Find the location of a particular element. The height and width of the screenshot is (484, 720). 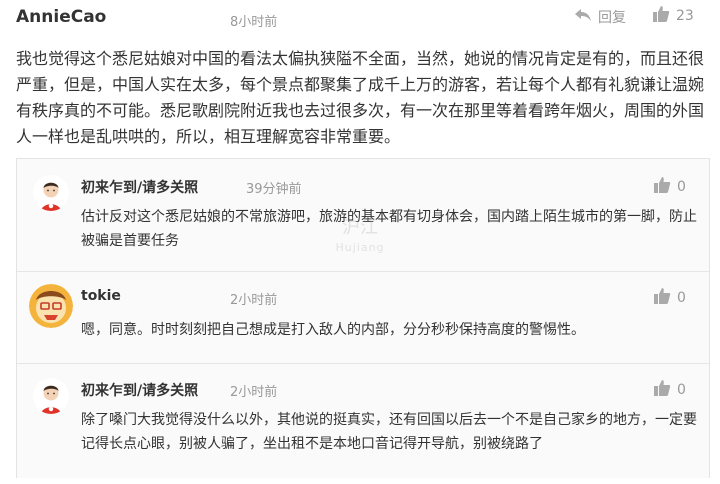

post-header: AnnieCao 8小时前 回复 23 is located at coordinates (360, 18).